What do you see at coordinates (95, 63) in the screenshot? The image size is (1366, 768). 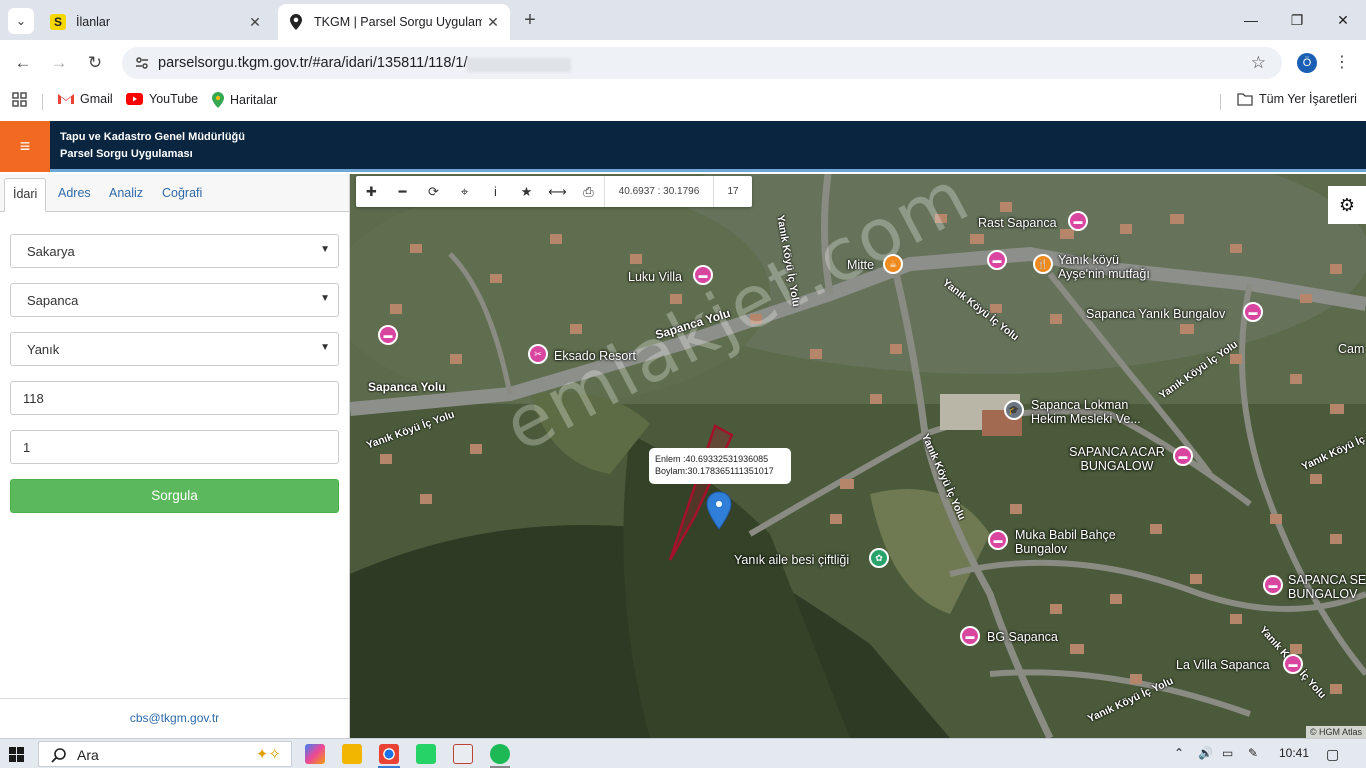 I see `reload-button: ↻` at bounding box center [95, 63].